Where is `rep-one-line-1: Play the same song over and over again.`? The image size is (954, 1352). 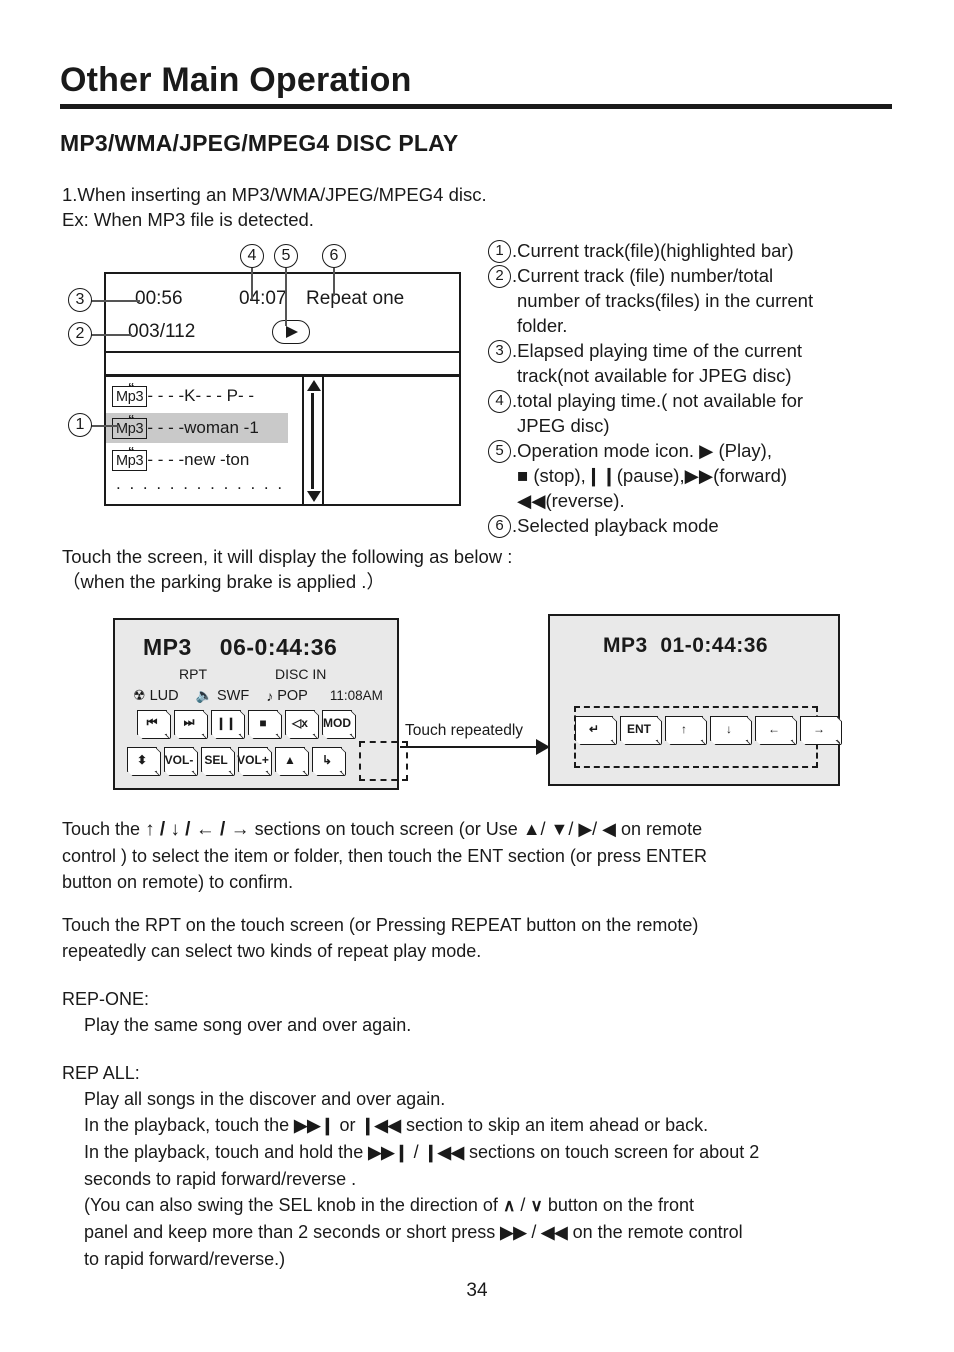 rep-one-line-1: Play the same song over and over again. is located at coordinates (248, 1025).